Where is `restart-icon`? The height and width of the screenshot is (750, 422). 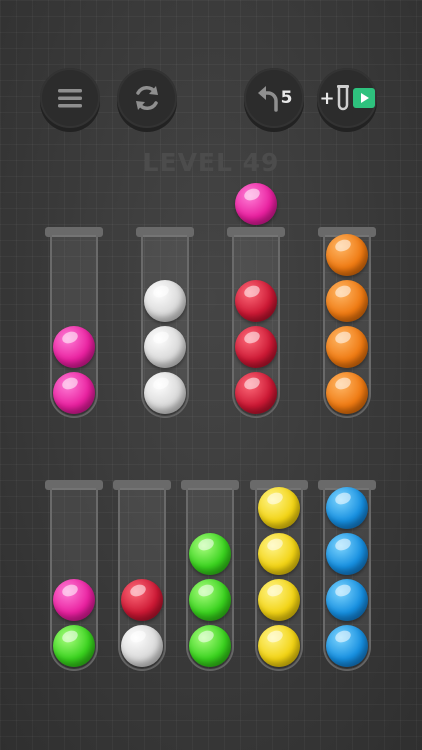
restart-icon is located at coordinates (147, 98).